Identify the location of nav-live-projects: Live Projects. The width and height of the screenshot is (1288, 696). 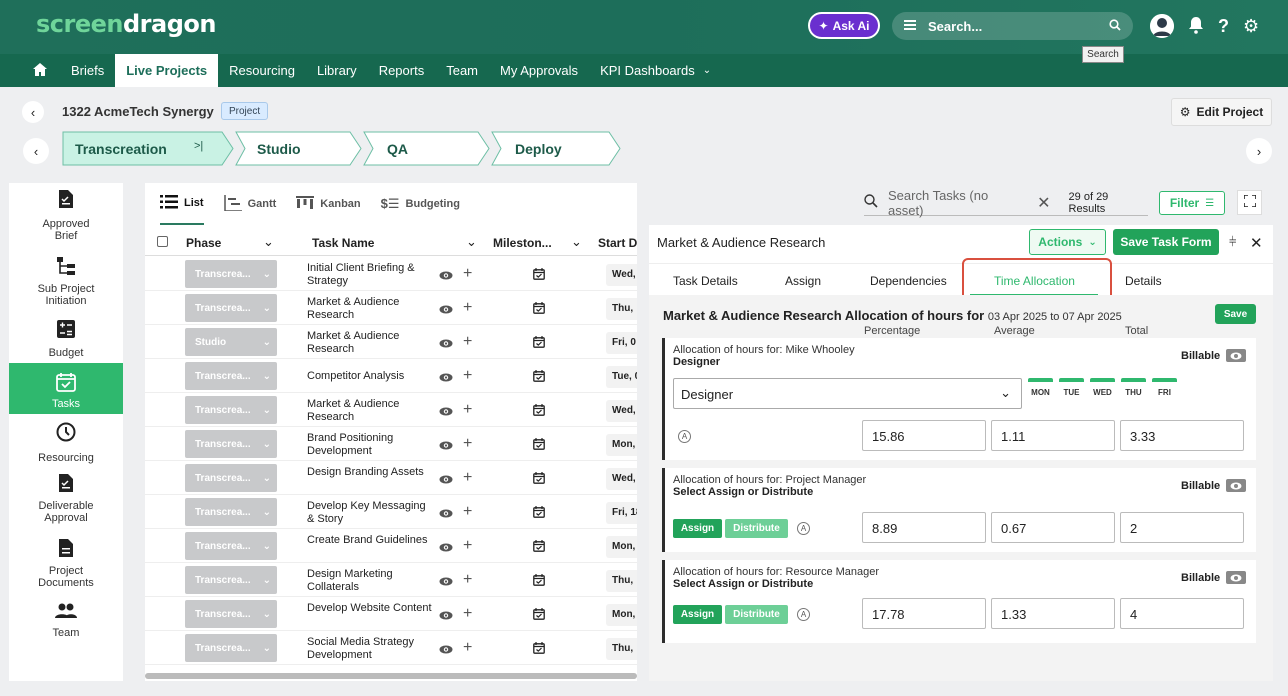
(167, 70).